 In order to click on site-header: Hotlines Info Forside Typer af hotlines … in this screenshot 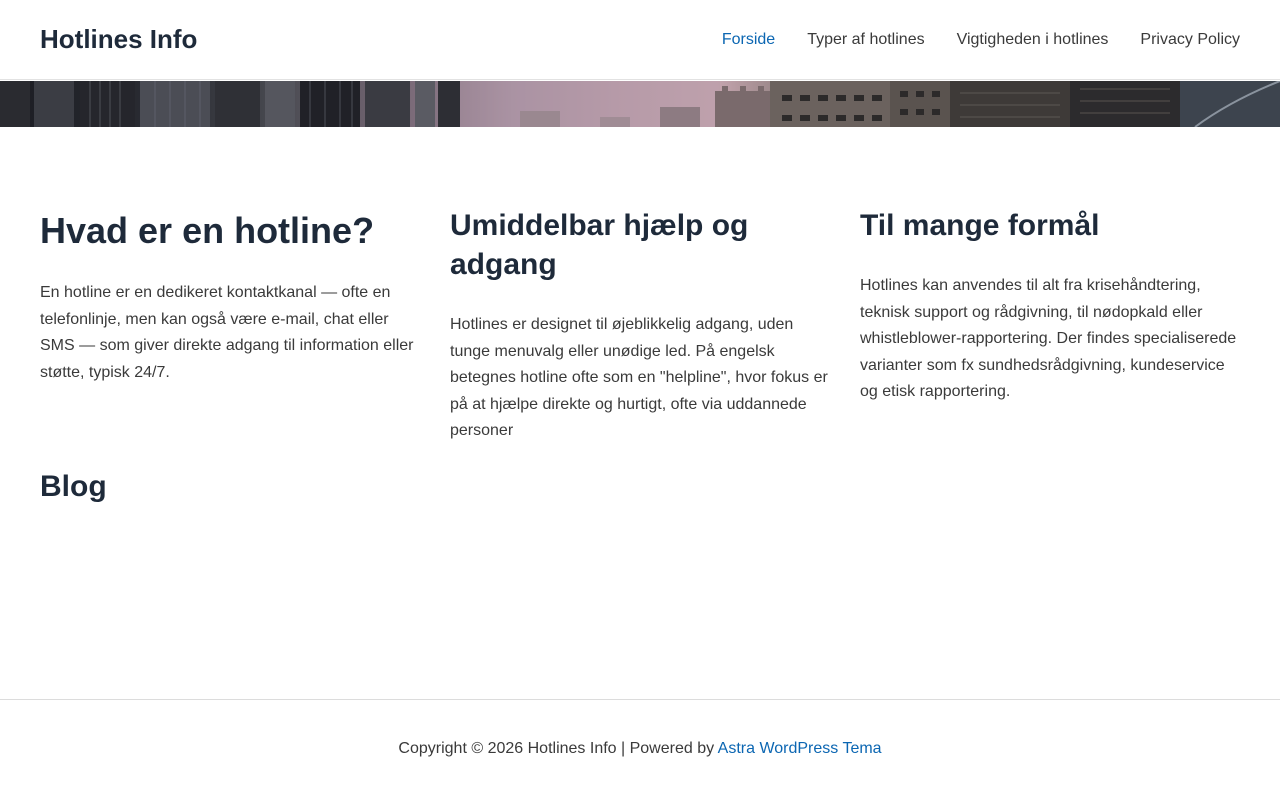, I will do `click(640, 40)`.